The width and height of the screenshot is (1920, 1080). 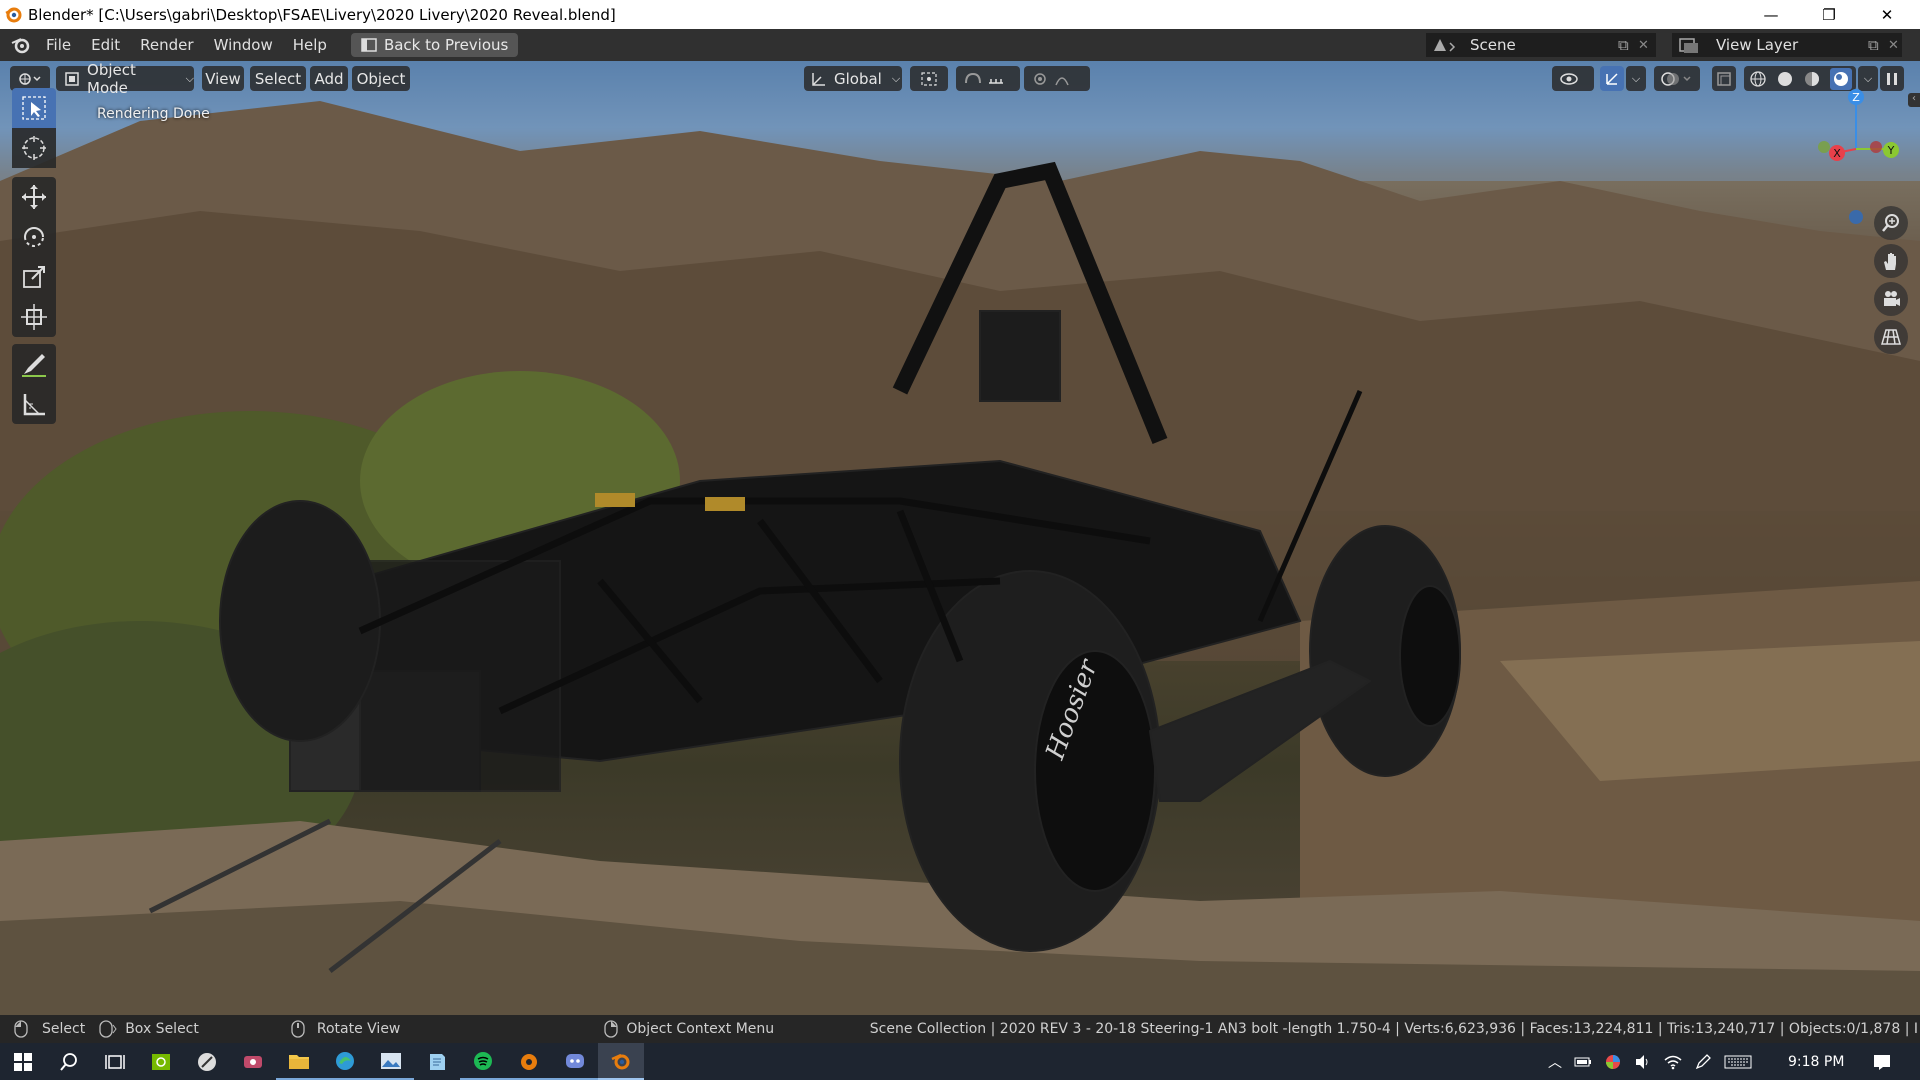 I want to click on viewport-status-text: Rendering Done, so click(x=153, y=114).